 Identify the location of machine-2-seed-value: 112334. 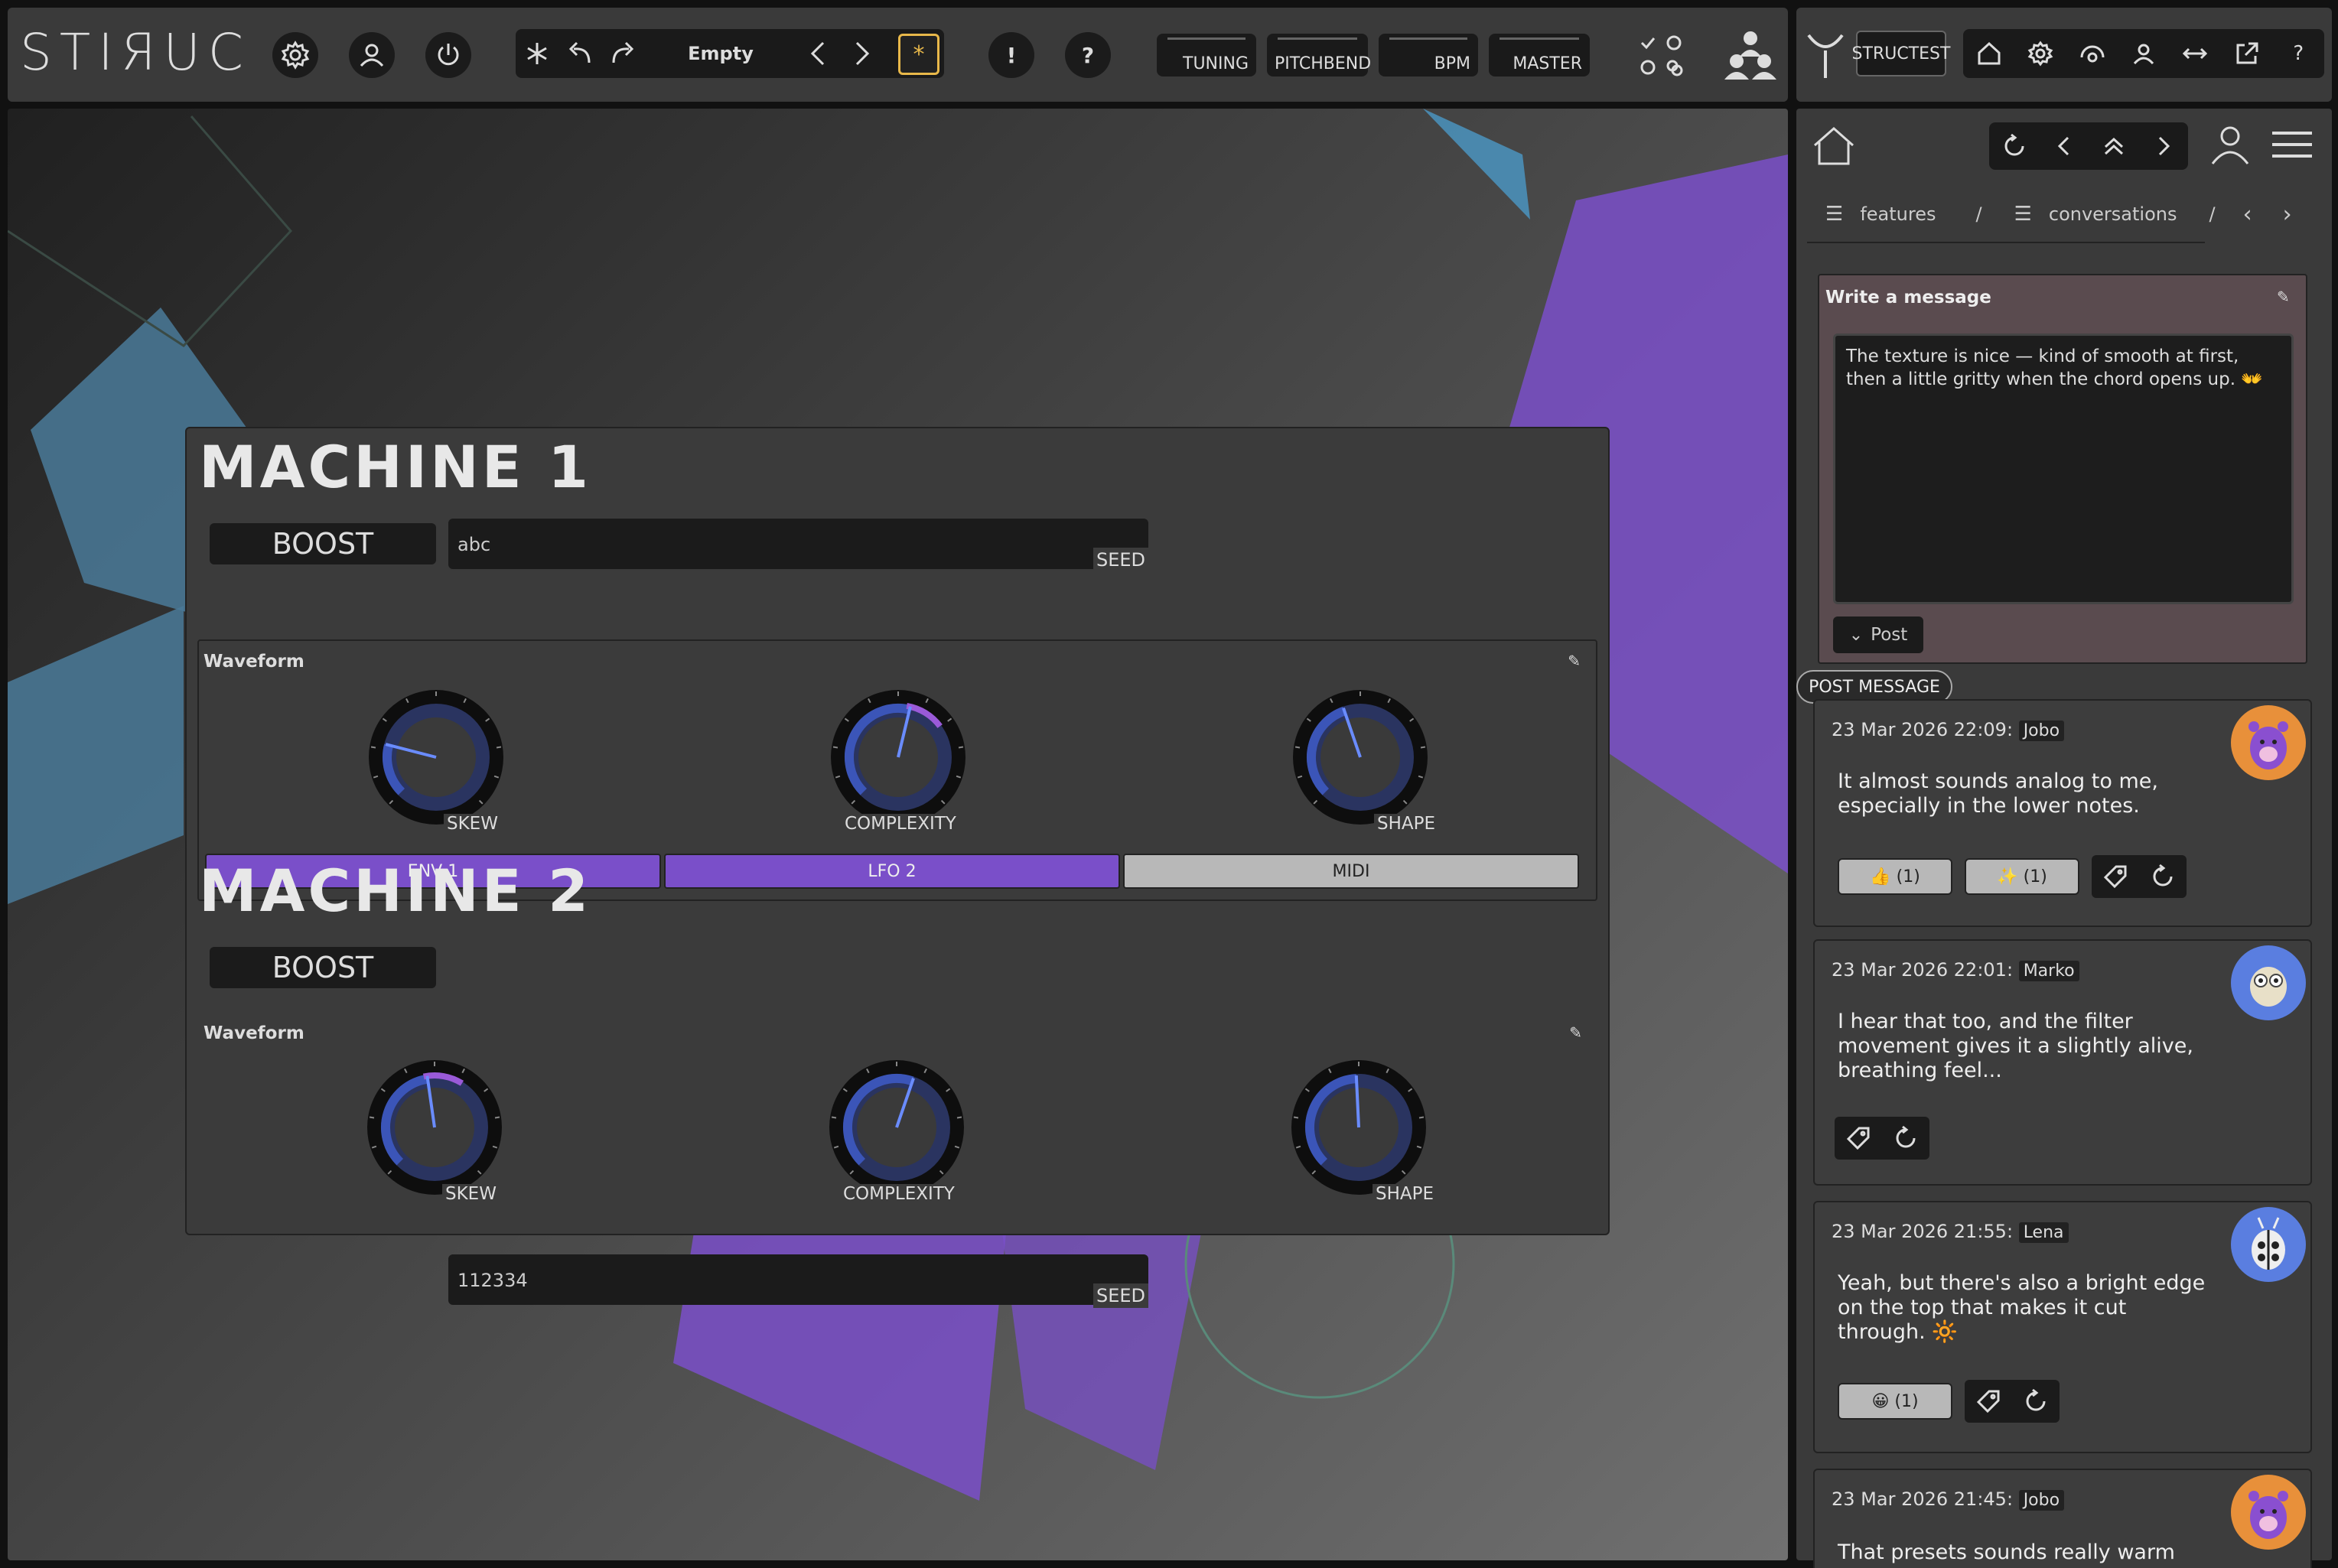
(493, 1280).